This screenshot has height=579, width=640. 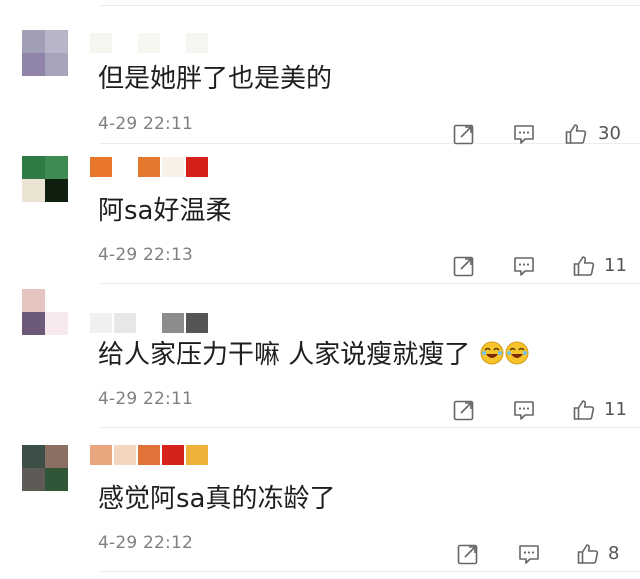 I want to click on like-count: 30, so click(x=609, y=133).